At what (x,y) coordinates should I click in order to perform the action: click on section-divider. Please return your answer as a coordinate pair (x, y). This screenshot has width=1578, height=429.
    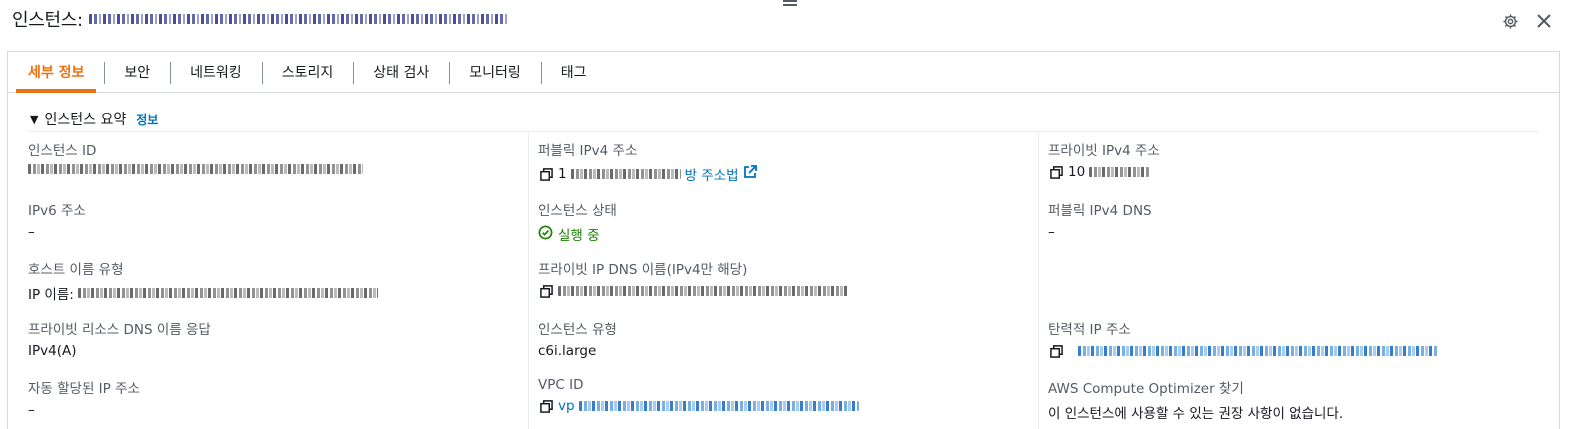
    Looking at the image, I should click on (783, 131).